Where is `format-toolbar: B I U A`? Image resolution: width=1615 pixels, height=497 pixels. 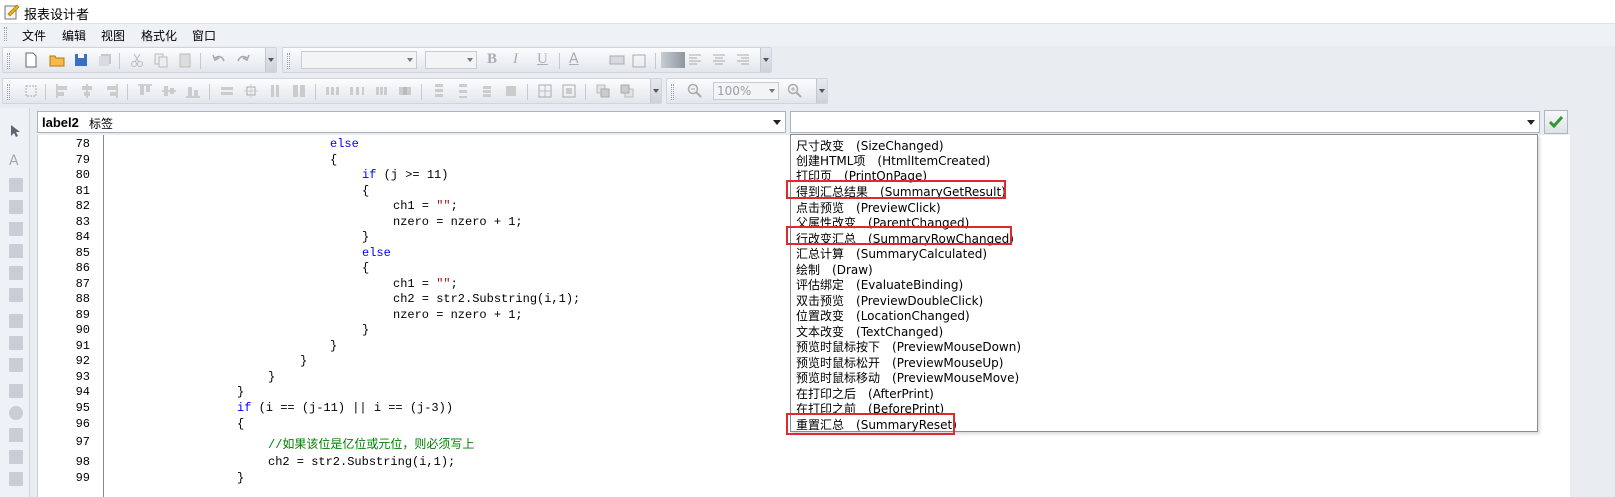 format-toolbar: B I U A is located at coordinates (527, 60).